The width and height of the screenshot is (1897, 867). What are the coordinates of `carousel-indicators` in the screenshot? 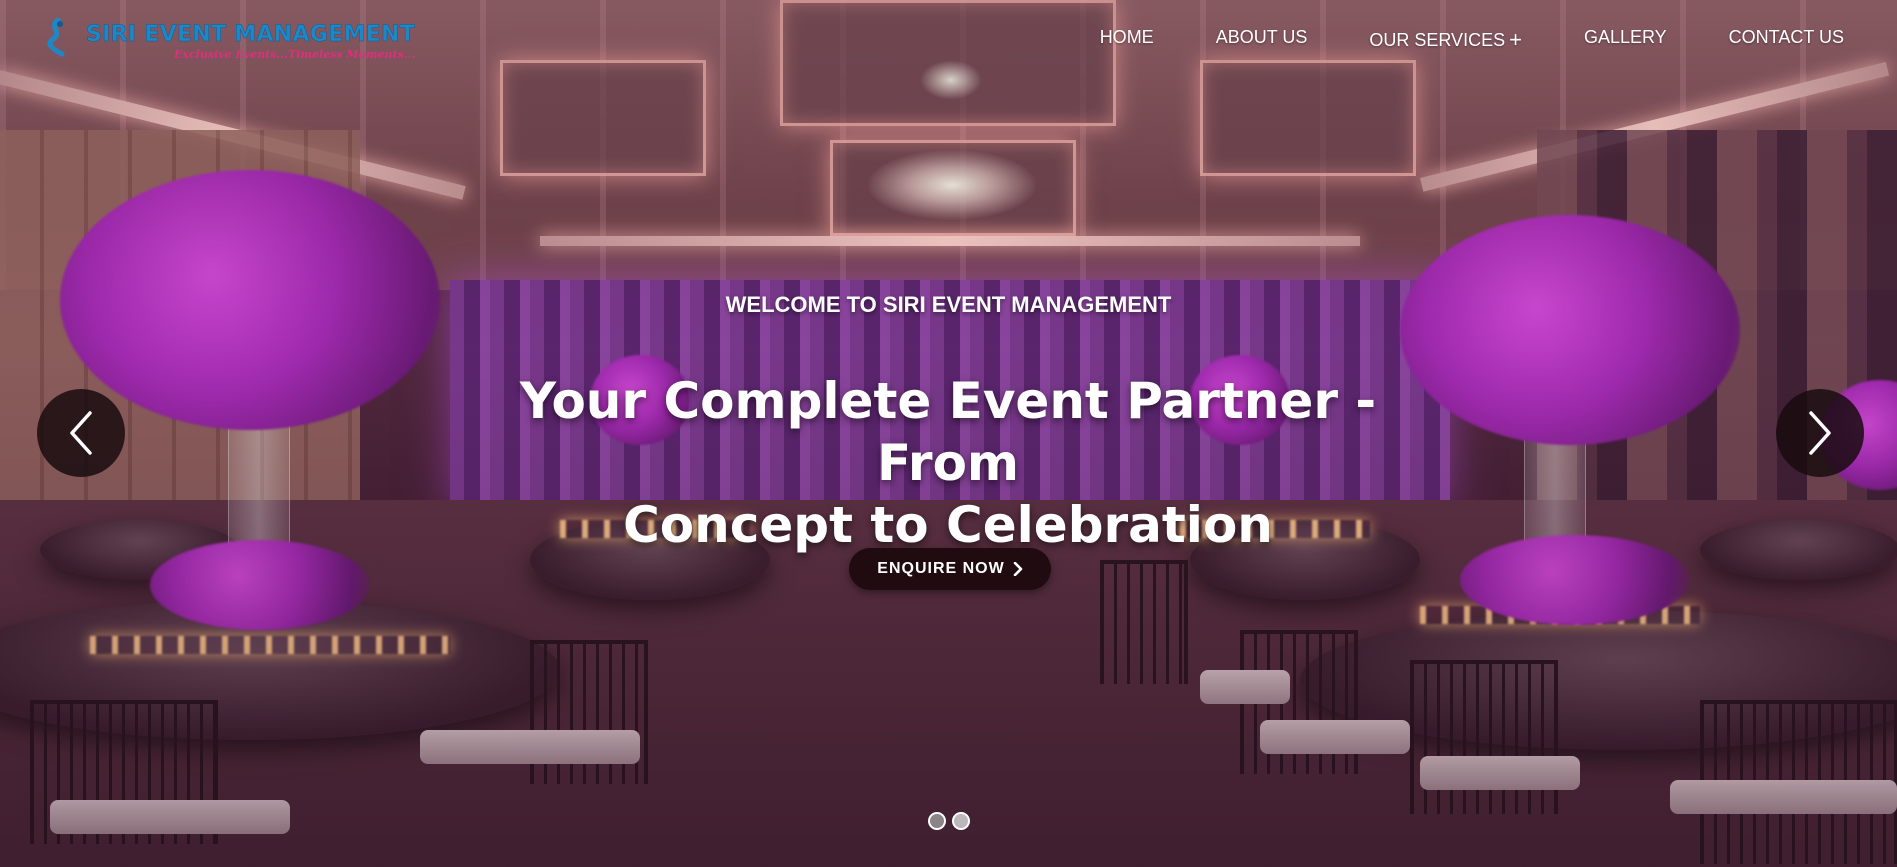 It's located at (949, 821).